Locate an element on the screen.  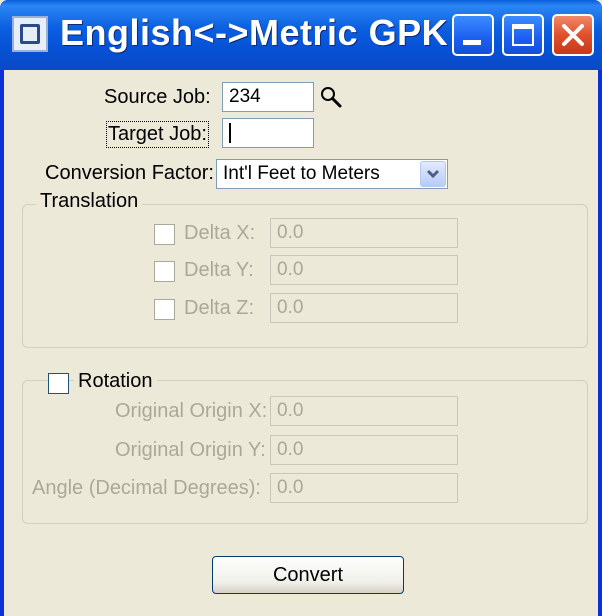
delta-y-label: Delta Y: is located at coordinates (219, 270).